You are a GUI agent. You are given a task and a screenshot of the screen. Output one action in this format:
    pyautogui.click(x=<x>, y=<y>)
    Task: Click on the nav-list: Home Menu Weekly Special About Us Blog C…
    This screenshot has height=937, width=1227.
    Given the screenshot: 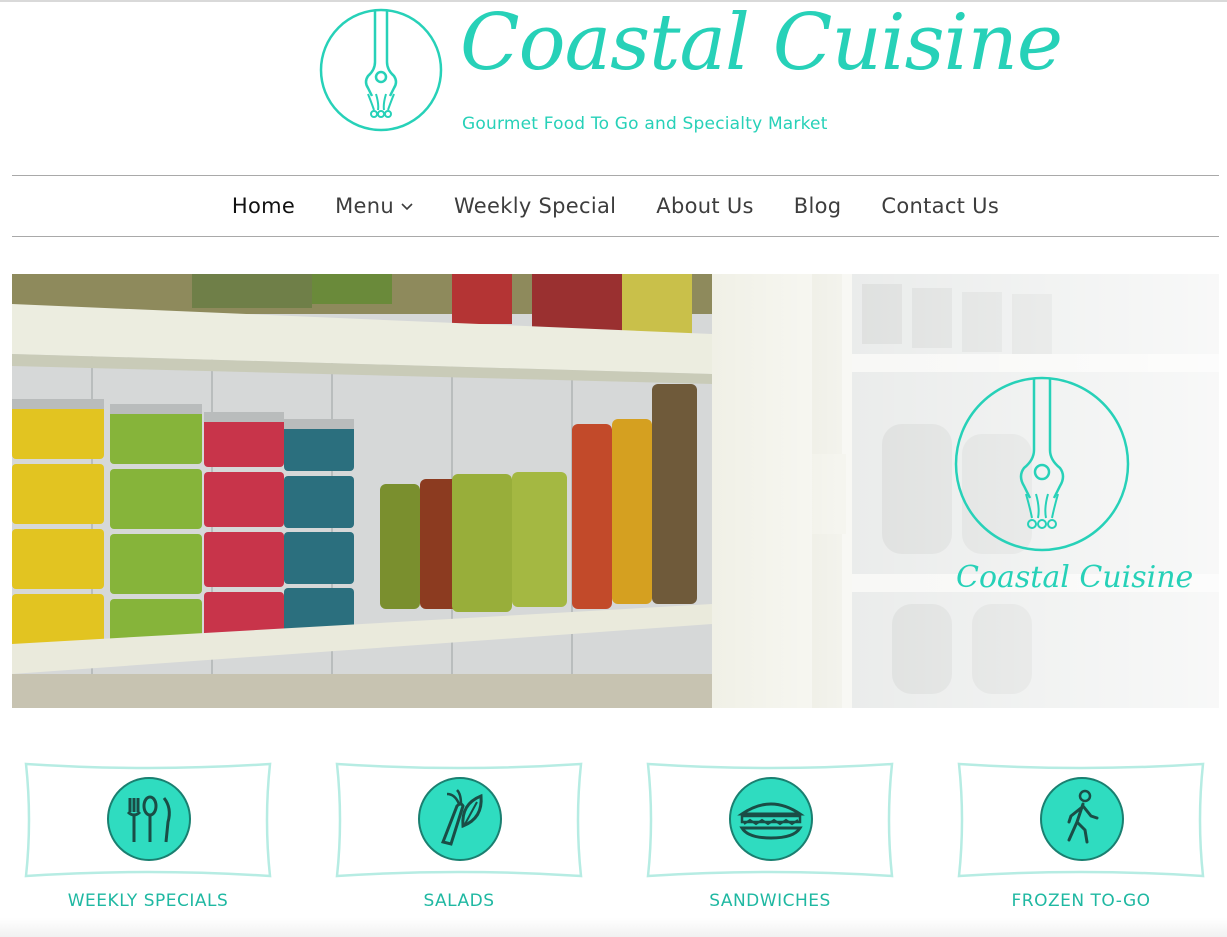 What is the action you would take?
    pyautogui.click(x=615, y=206)
    